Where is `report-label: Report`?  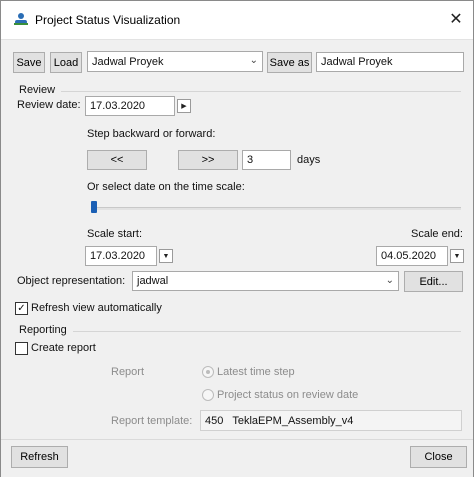 report-label: Report is located at coordinates (128, 372).